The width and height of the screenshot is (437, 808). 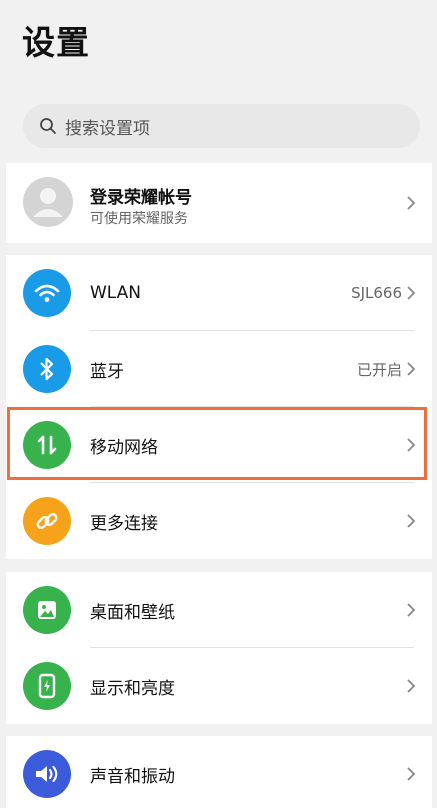 What do you see at coordinates (47, 445) in the screenshot?
I see `mobile-data-icon` at bounding box center [47, 445].